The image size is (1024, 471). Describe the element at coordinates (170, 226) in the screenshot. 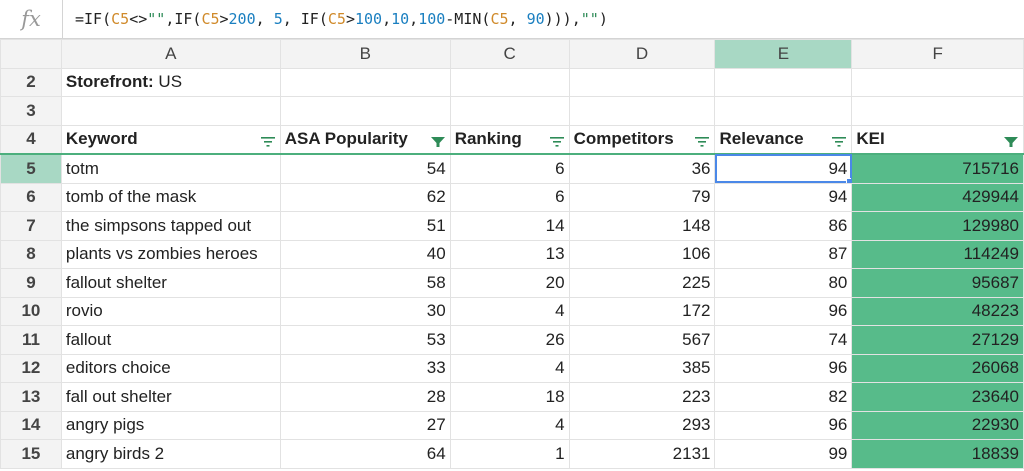

I see `cell-keyword: the simpsons tapped out` at that location.